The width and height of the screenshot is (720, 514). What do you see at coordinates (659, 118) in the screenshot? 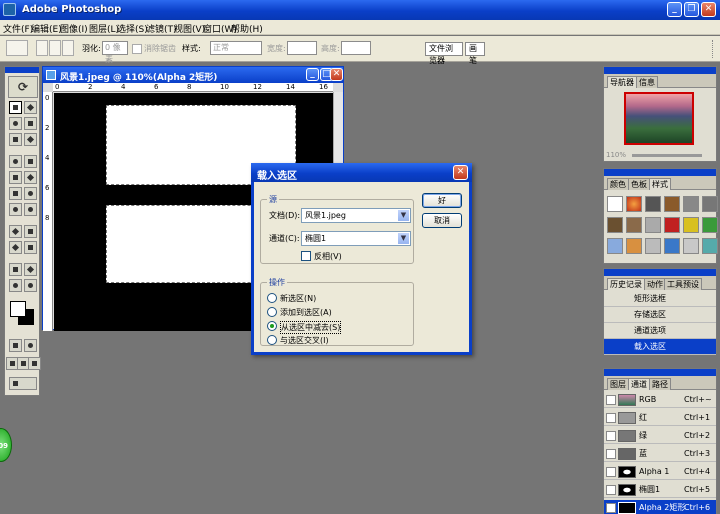
I see `navigator-thumbnail` at bounding box center [659, 118].